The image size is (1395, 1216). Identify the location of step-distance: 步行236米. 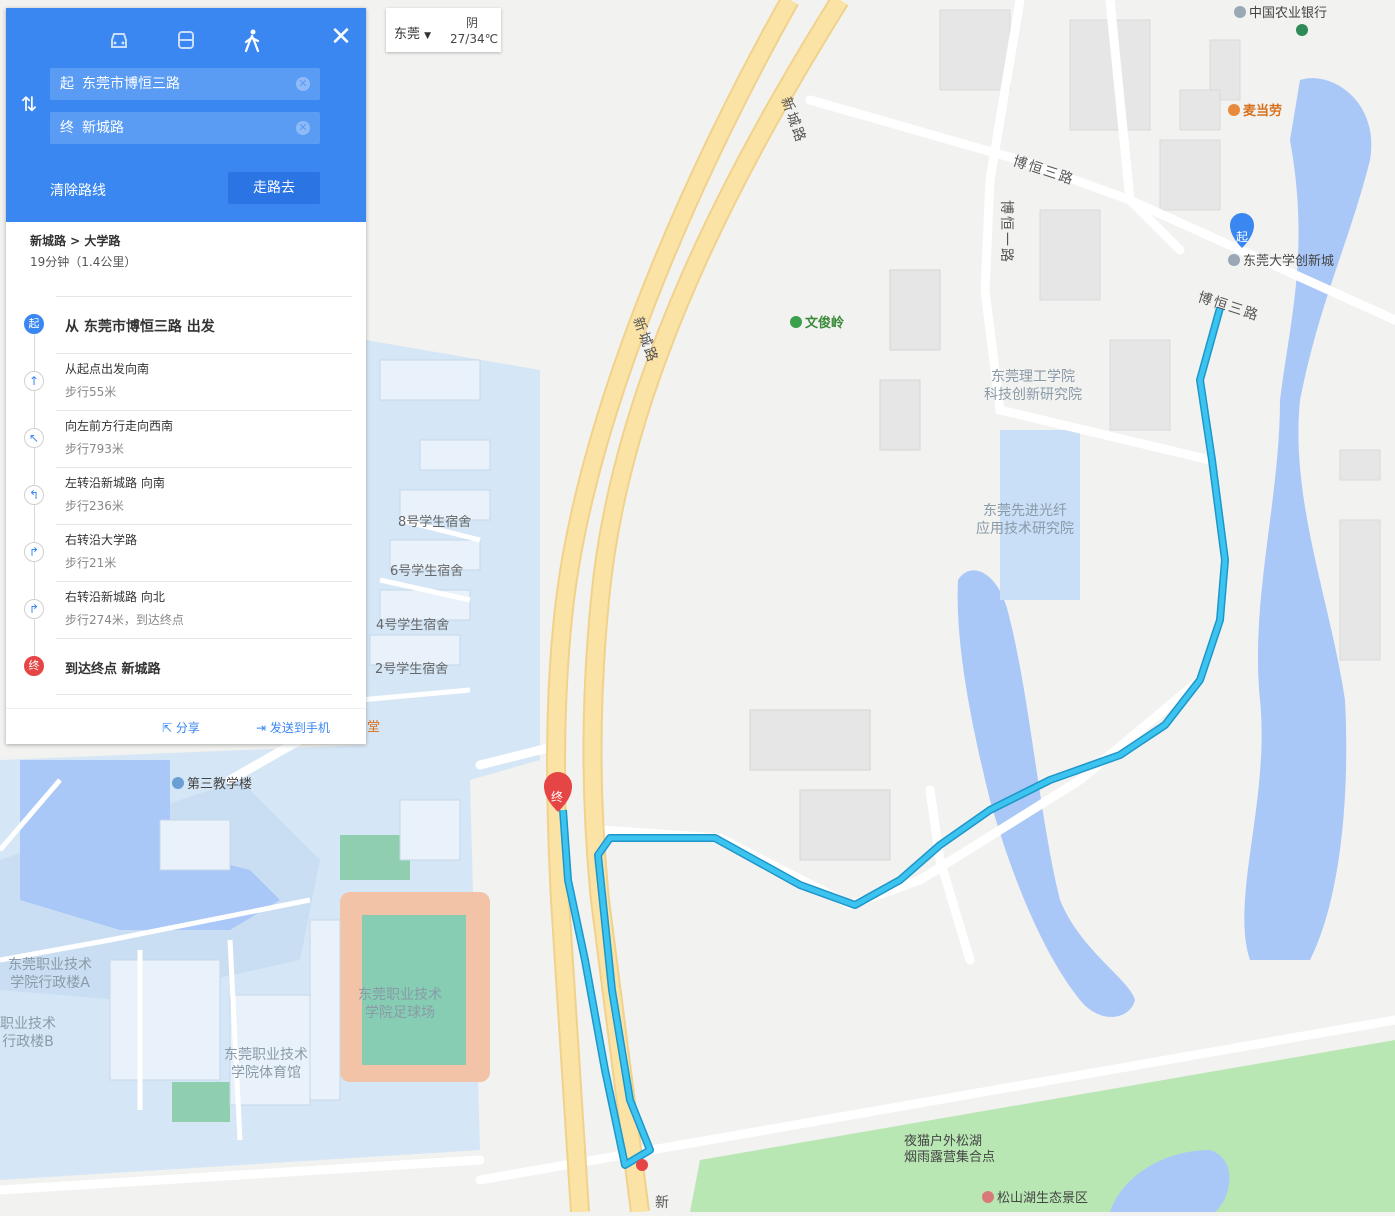
(94, 506).